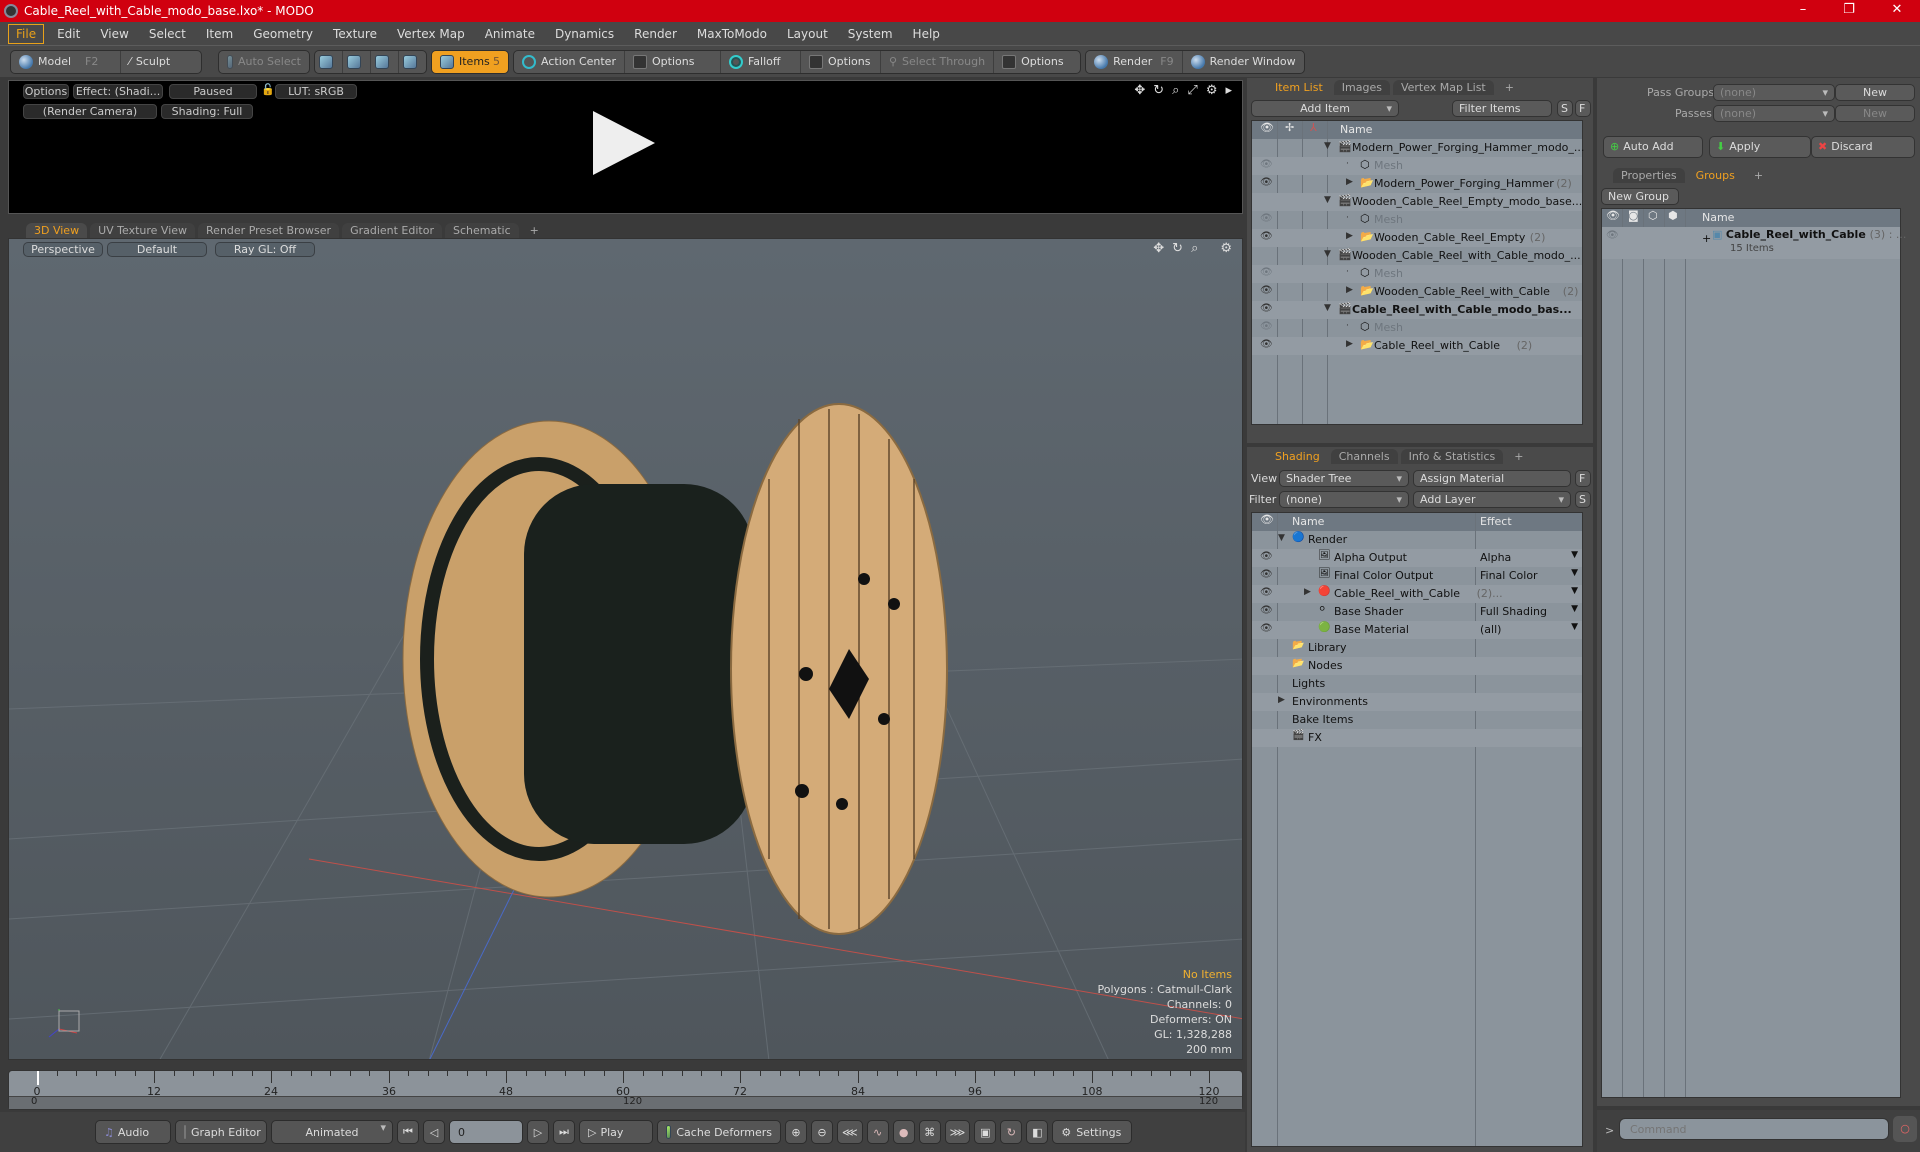  I want to click on arrow-right-icon: ▸, so click(1228, 90).